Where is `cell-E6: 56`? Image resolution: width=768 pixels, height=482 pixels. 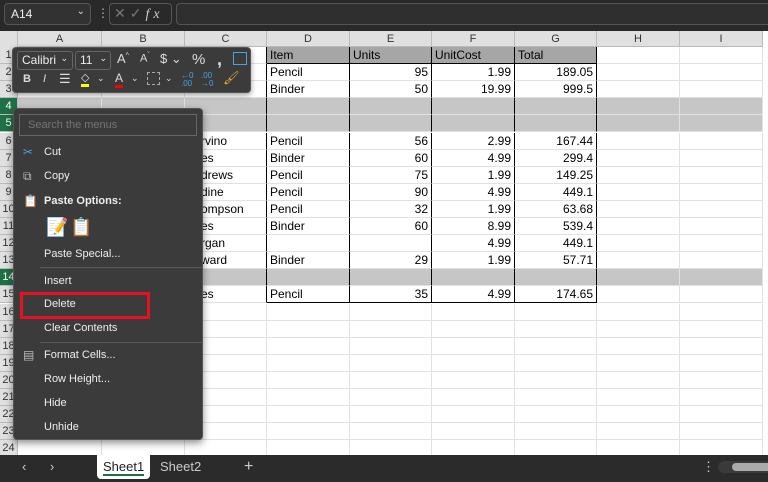
cell-E6: 56 is located at coordinates (391, 141).